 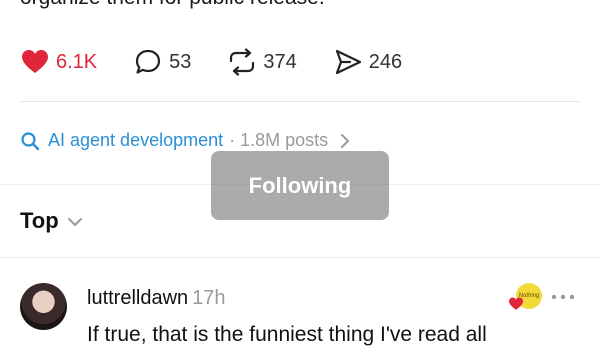 What do you see at coordinates (30, 141) in the screenshot?
I see `search-icon` at bounding box center [30, 141].